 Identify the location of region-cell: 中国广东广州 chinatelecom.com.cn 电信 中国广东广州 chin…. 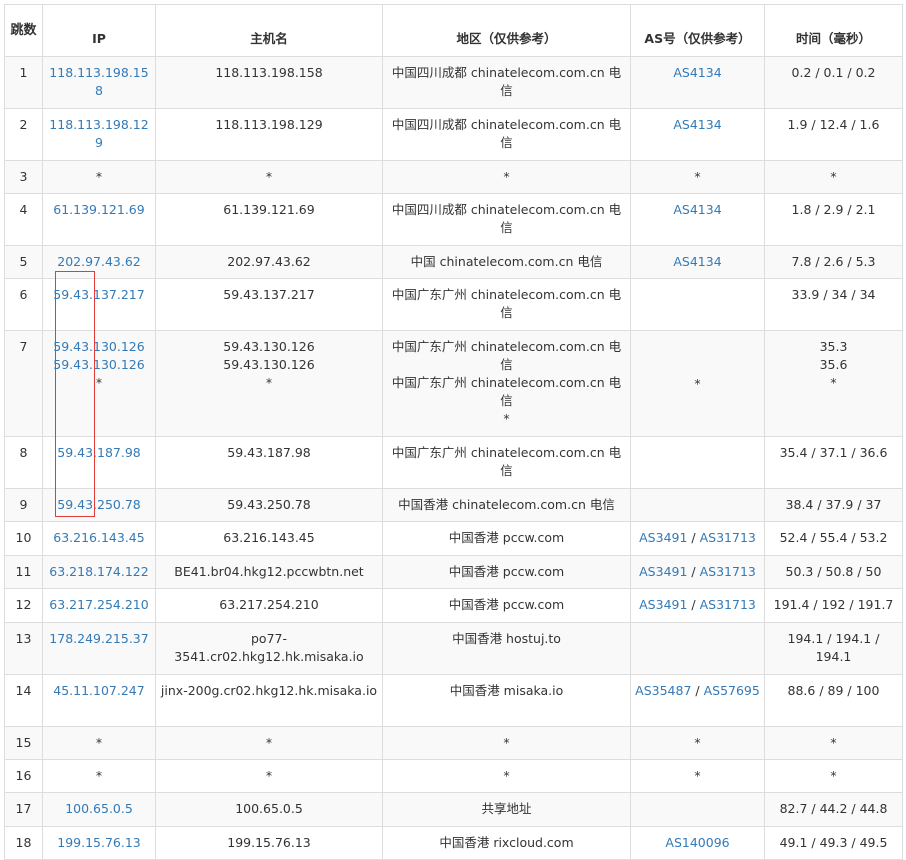
(506, 383).